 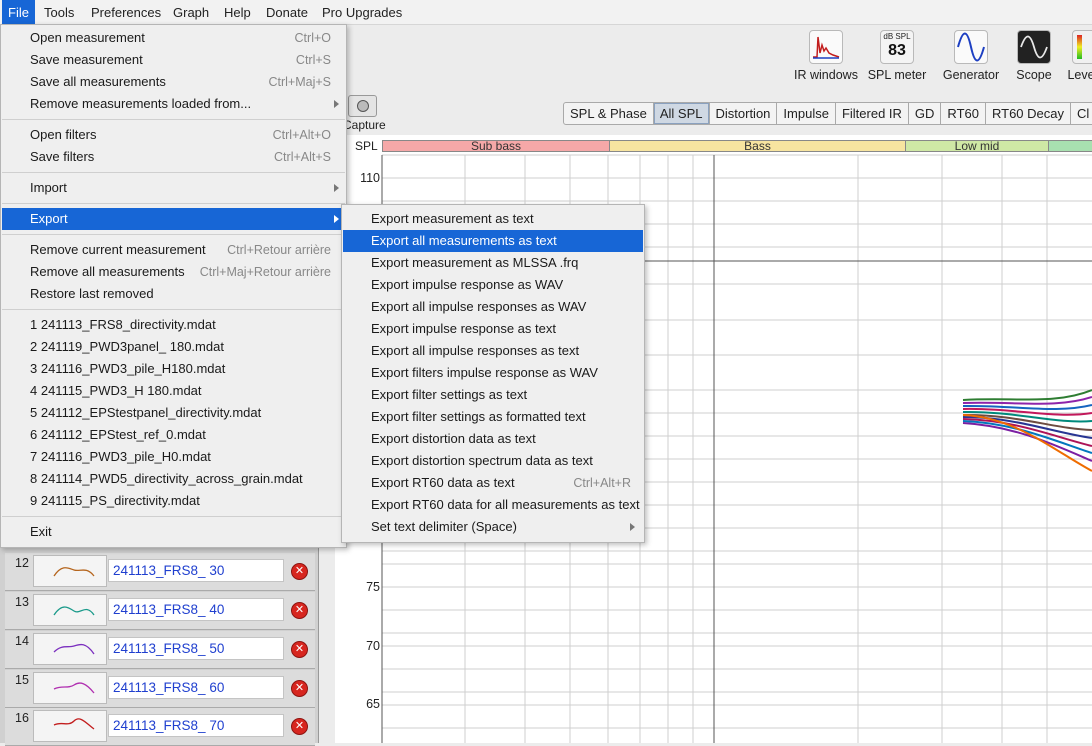 What do you see at coordinates (173, 532) in the screenshot?
I see `menu-item-exit: Exit` at bounding box center [173, 532].